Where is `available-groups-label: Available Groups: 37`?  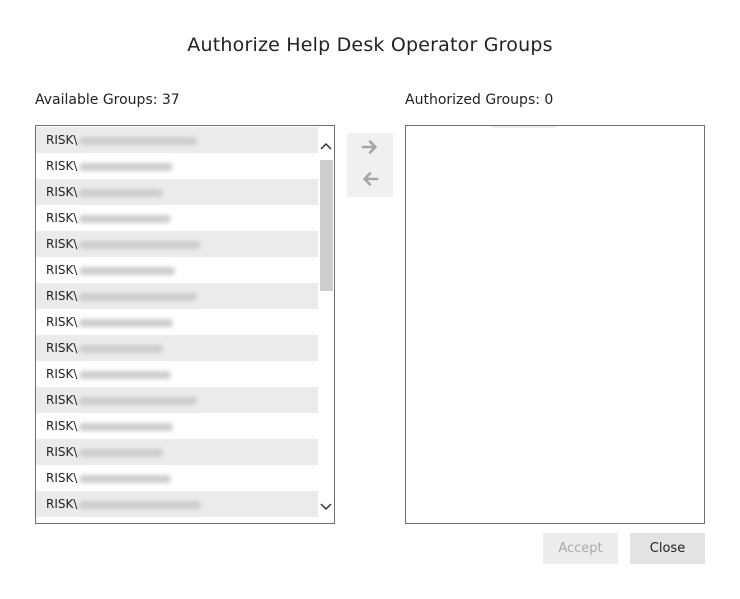
available-groups-label: Available Groups: 37 is located at coordinates (107, 100).